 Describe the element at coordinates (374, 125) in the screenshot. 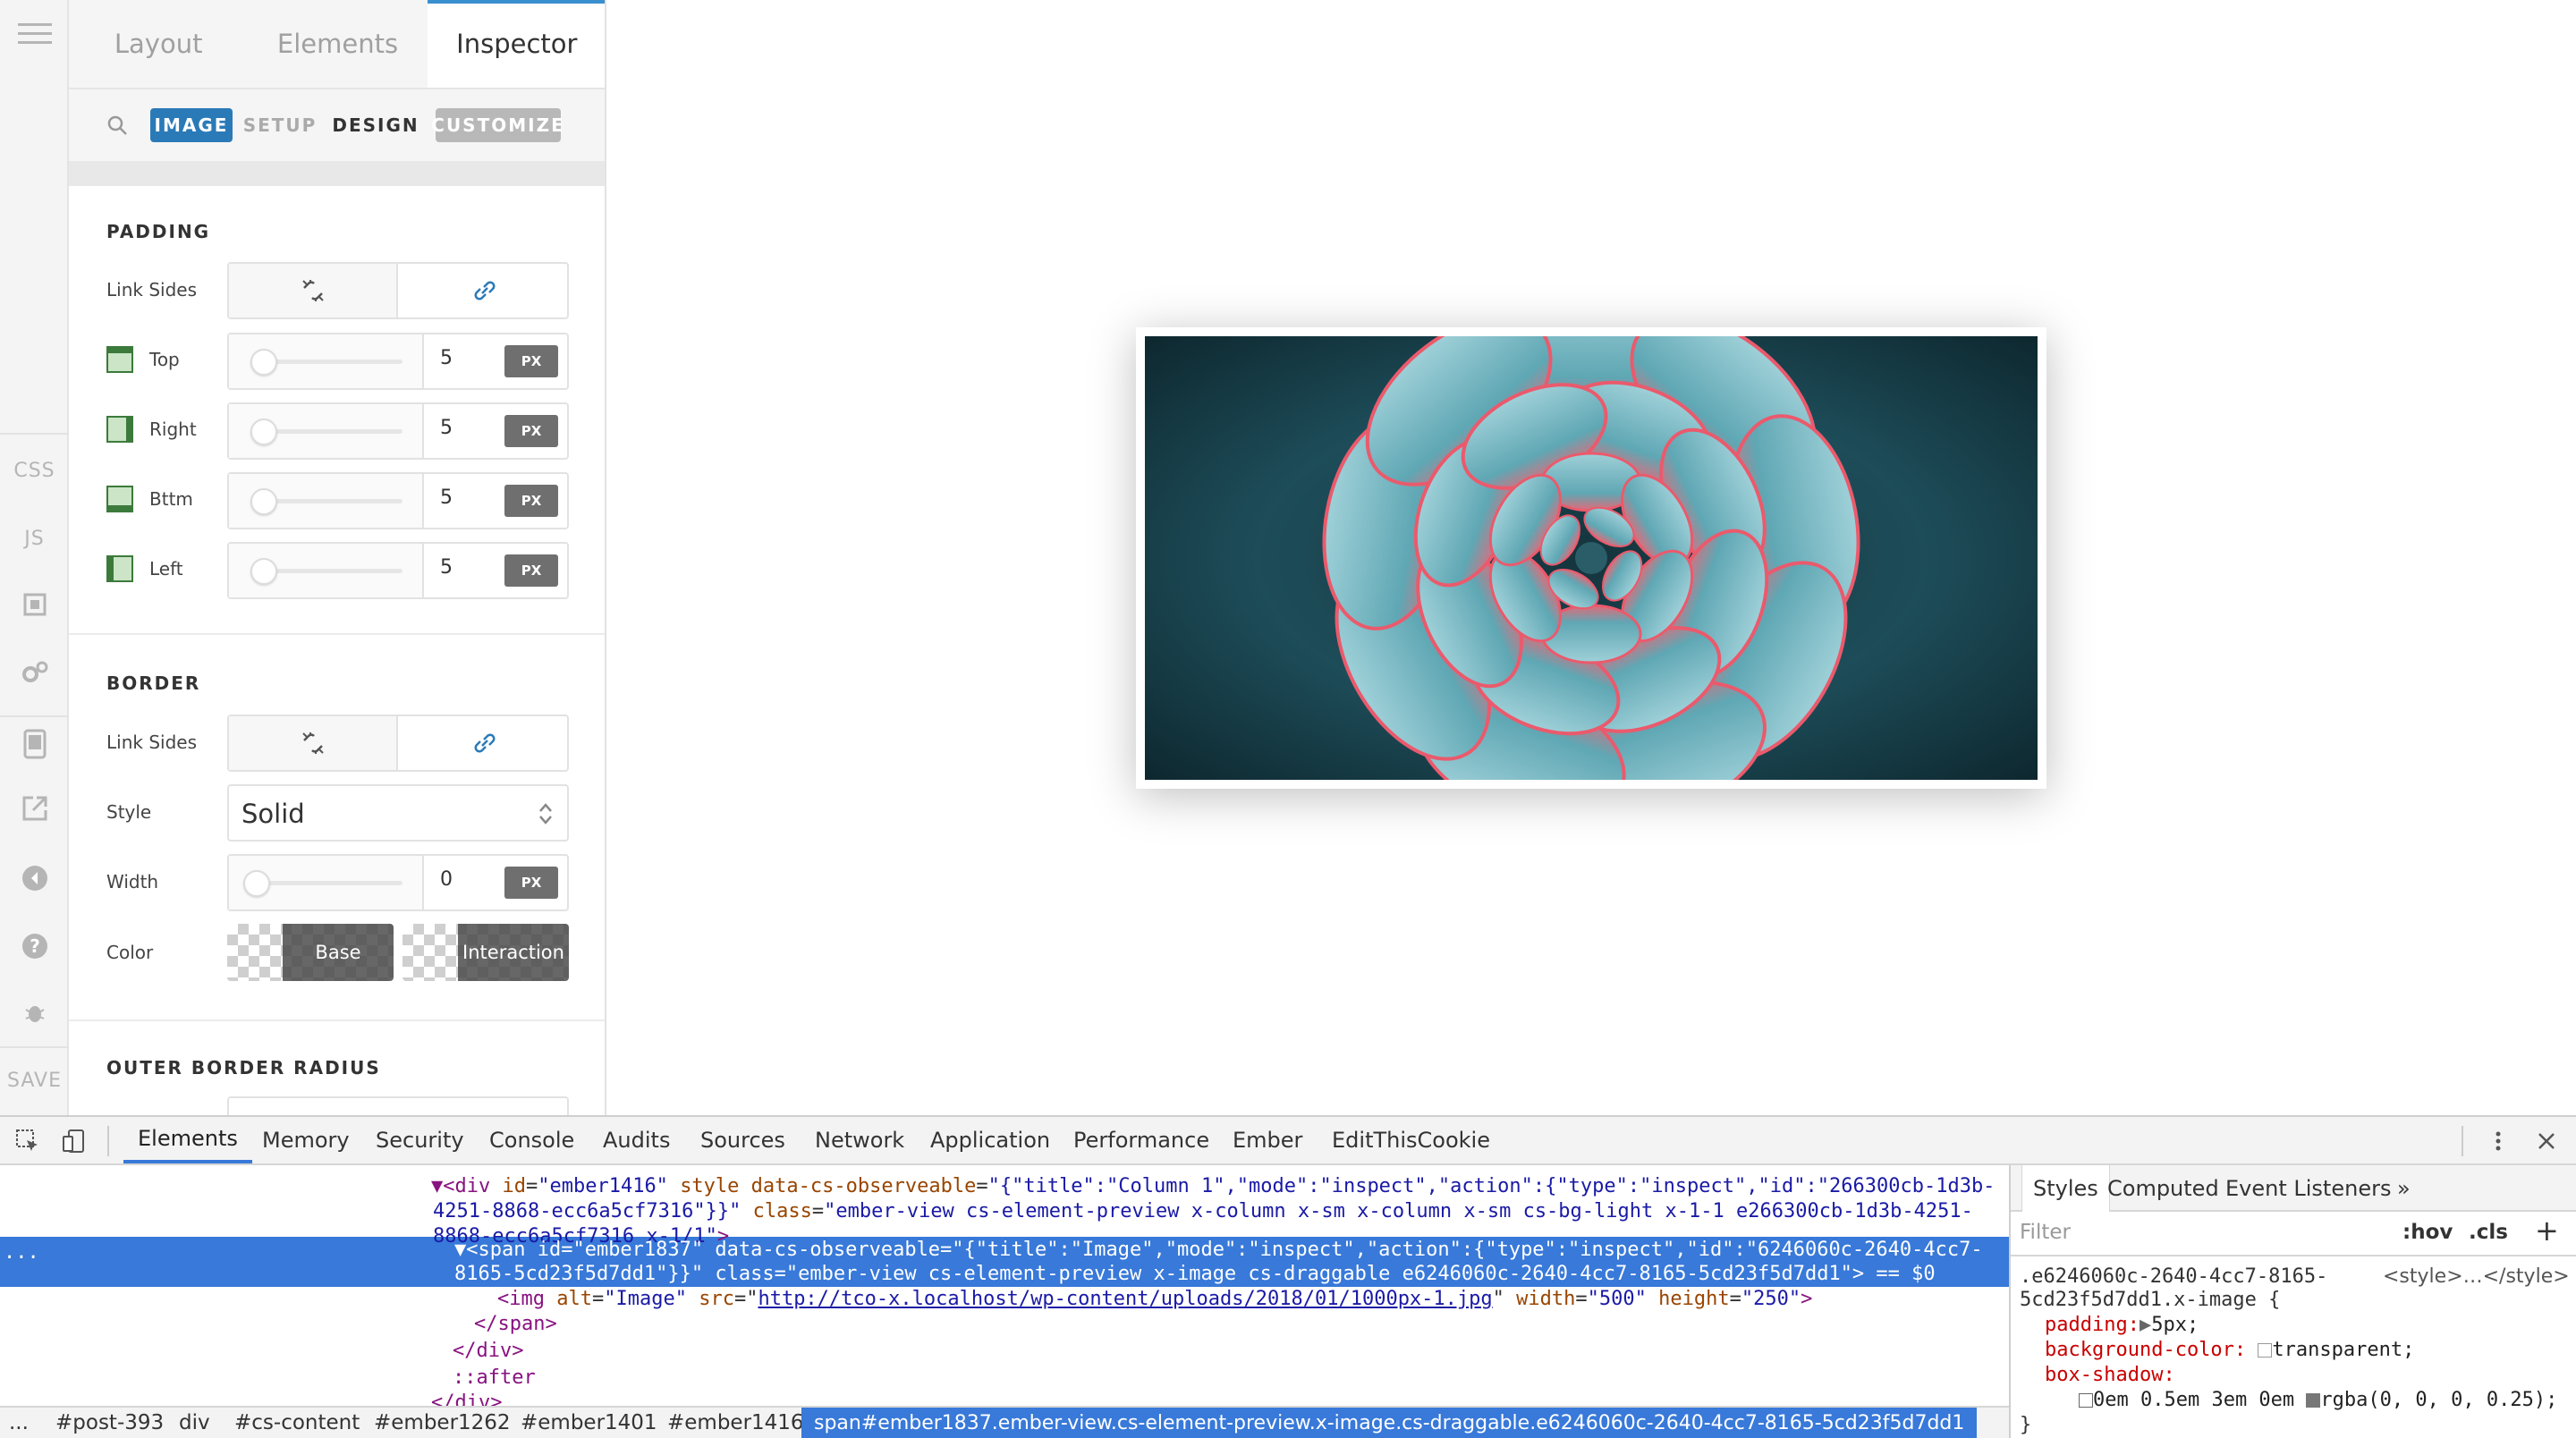

I see `design-tab: DESIGN` at that location.